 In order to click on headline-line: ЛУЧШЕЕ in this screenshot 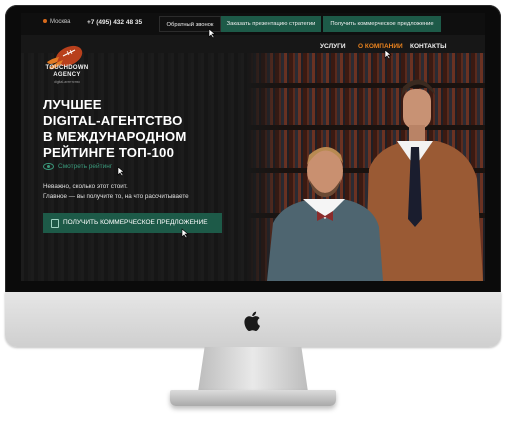, I will do `click(72, 104)`.